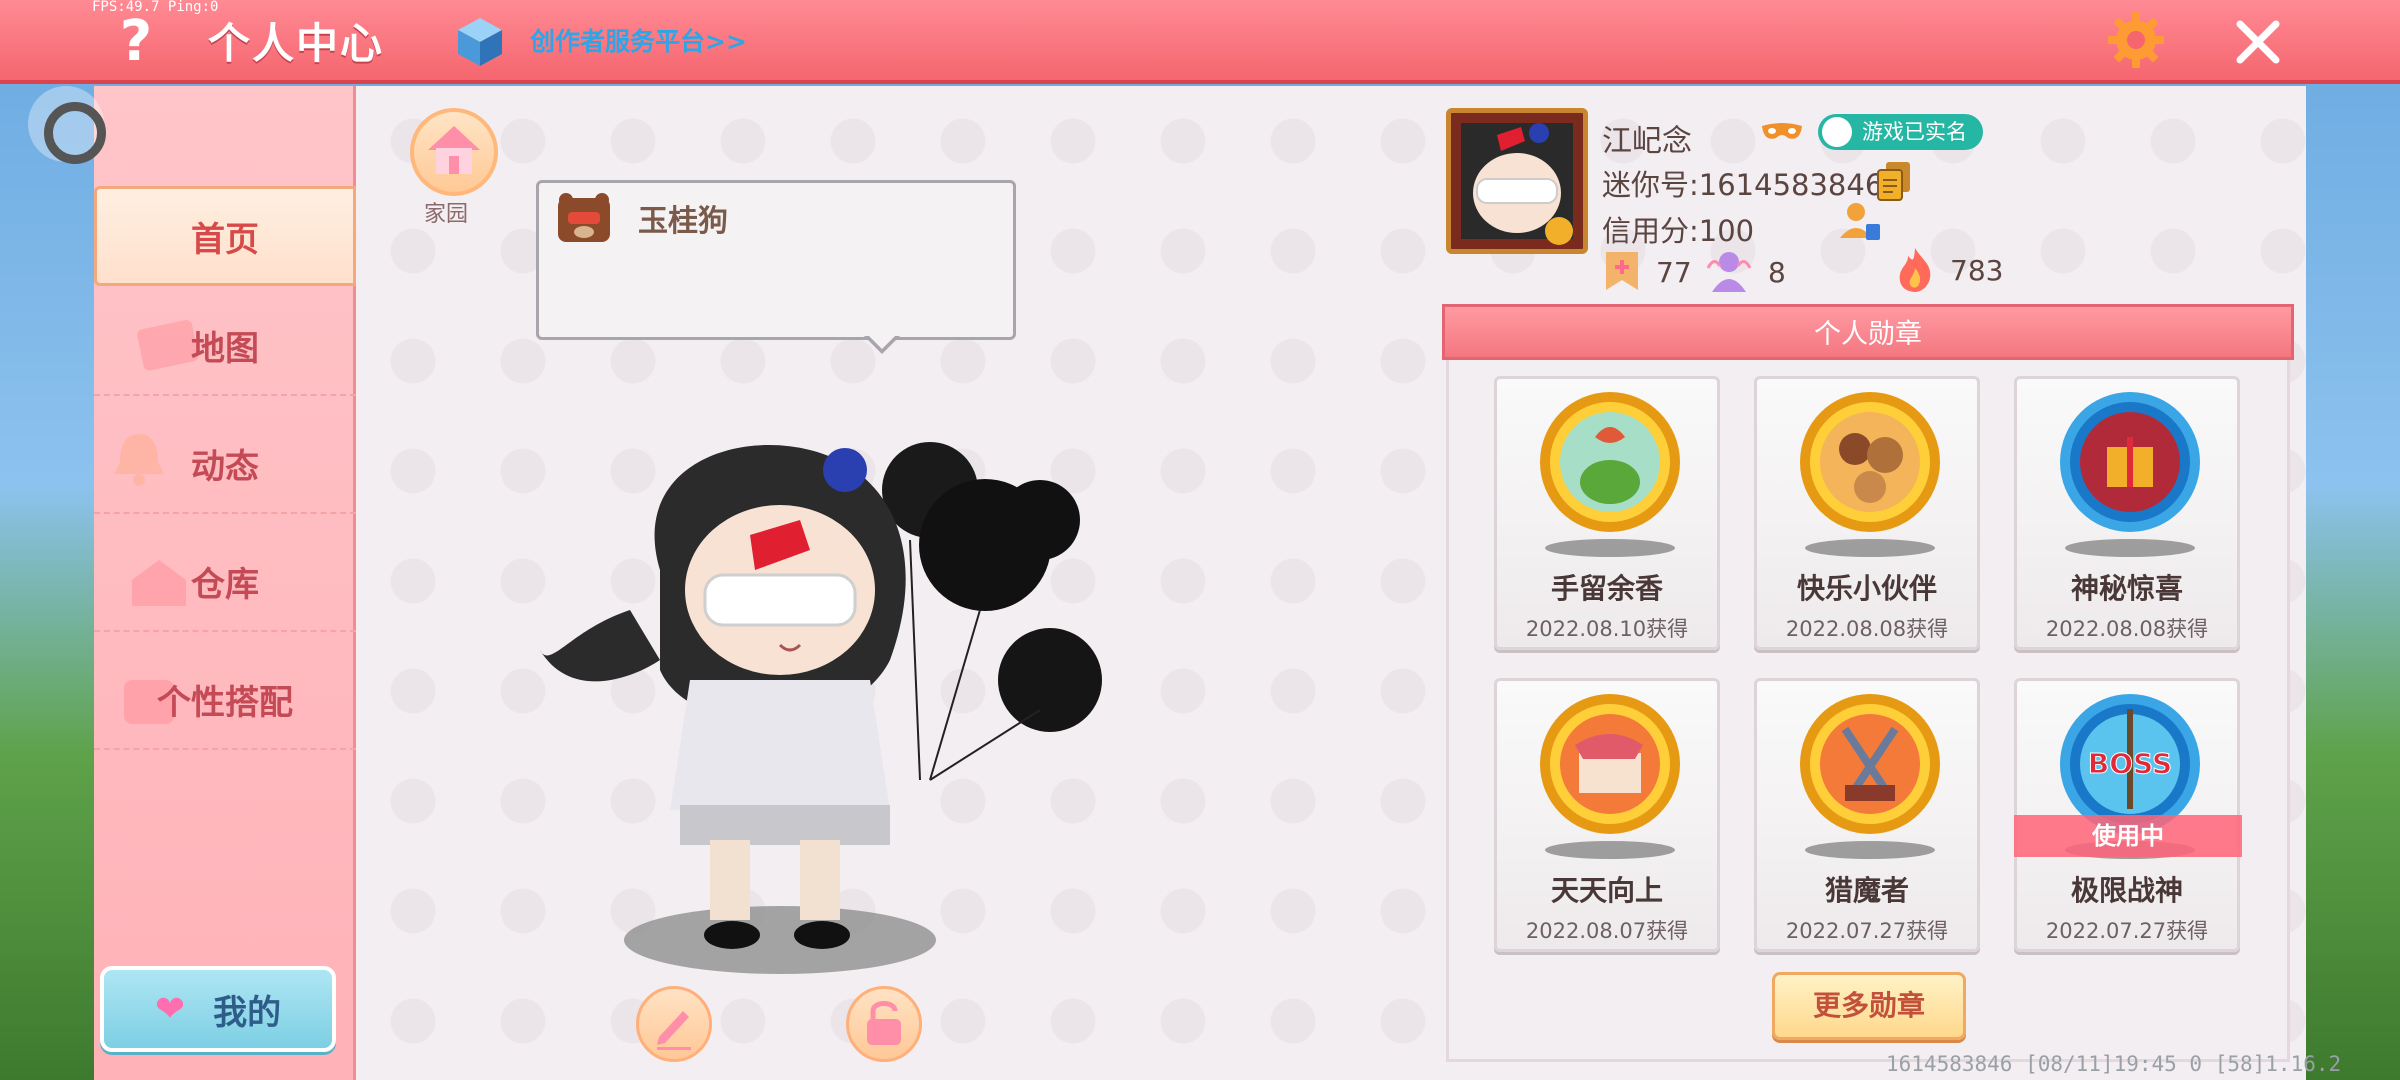 This screenshot has width=2400, height=1080. I want to click on profile-name: 江屺念, so click(1647, 141).